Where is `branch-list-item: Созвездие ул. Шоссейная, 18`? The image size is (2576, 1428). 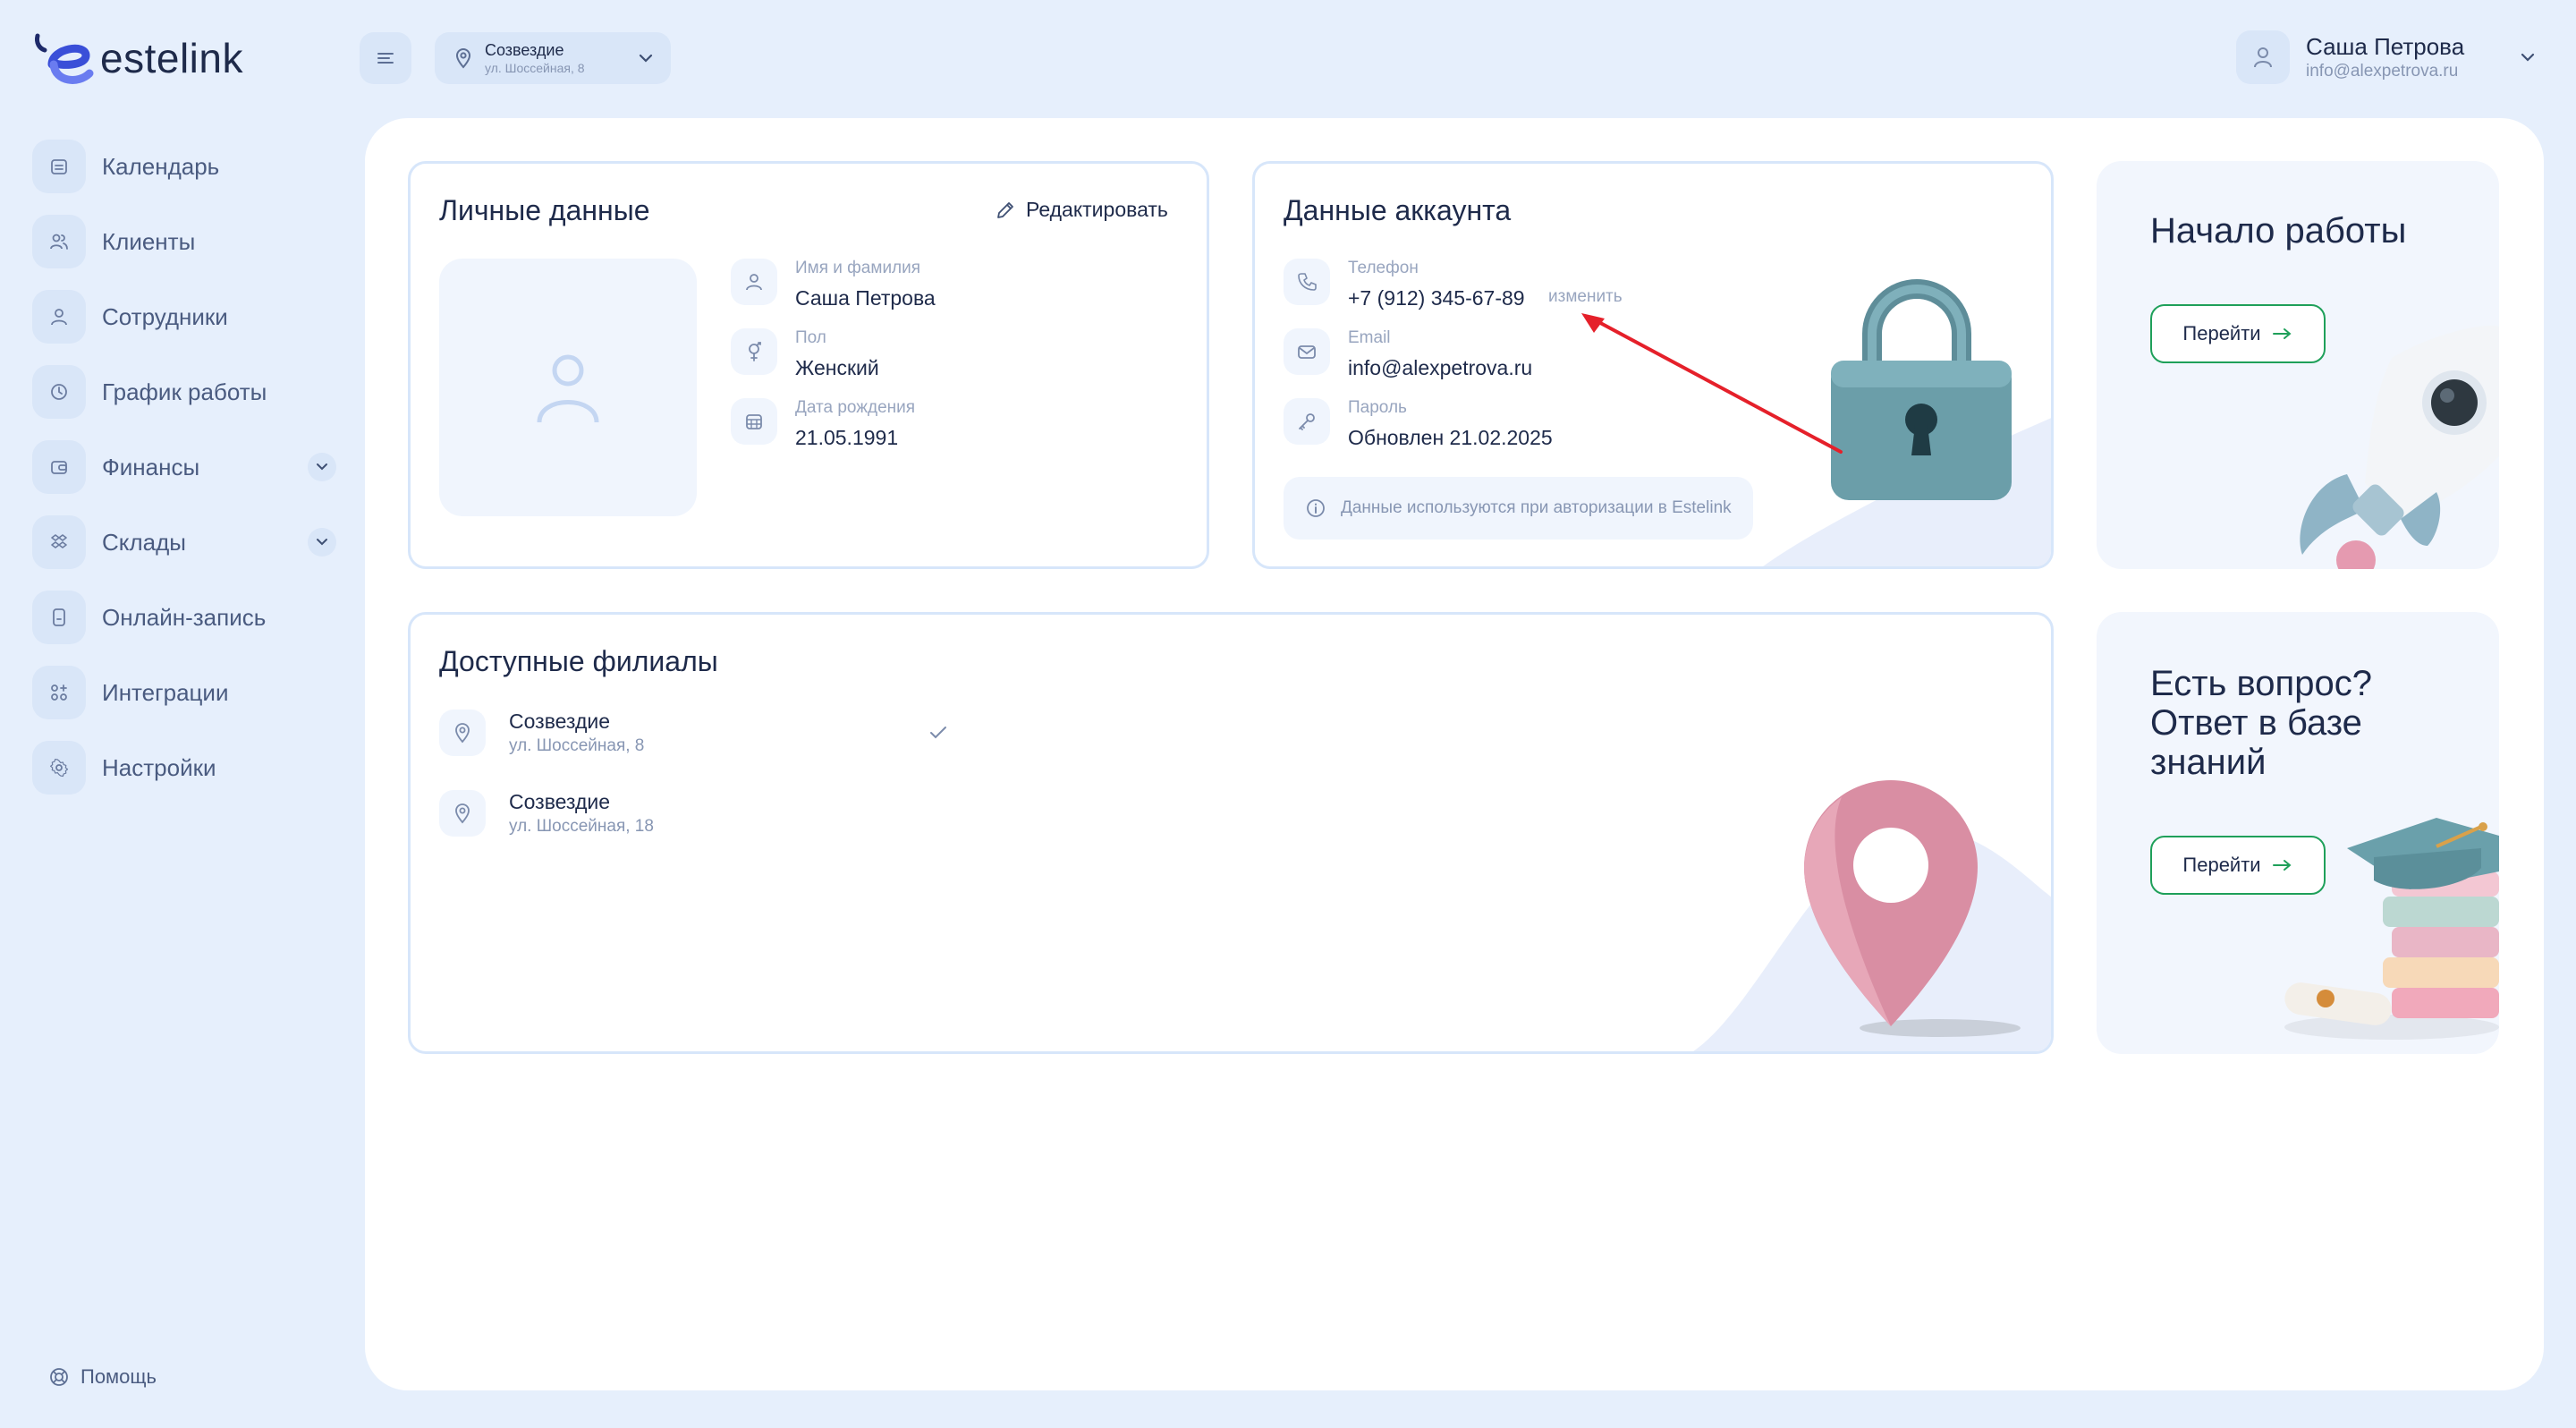 branch-list-item: Созвездие ул. Шоссейная, 18 is located at coordinates (694, 813).